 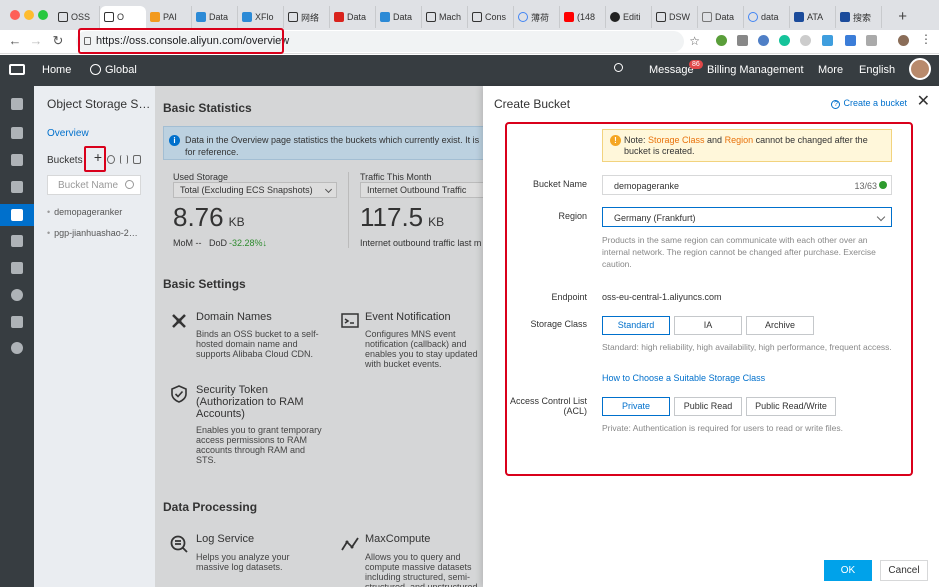 I want to click on bucket-search-input: Bucket Name, so click(x=94, y=185).